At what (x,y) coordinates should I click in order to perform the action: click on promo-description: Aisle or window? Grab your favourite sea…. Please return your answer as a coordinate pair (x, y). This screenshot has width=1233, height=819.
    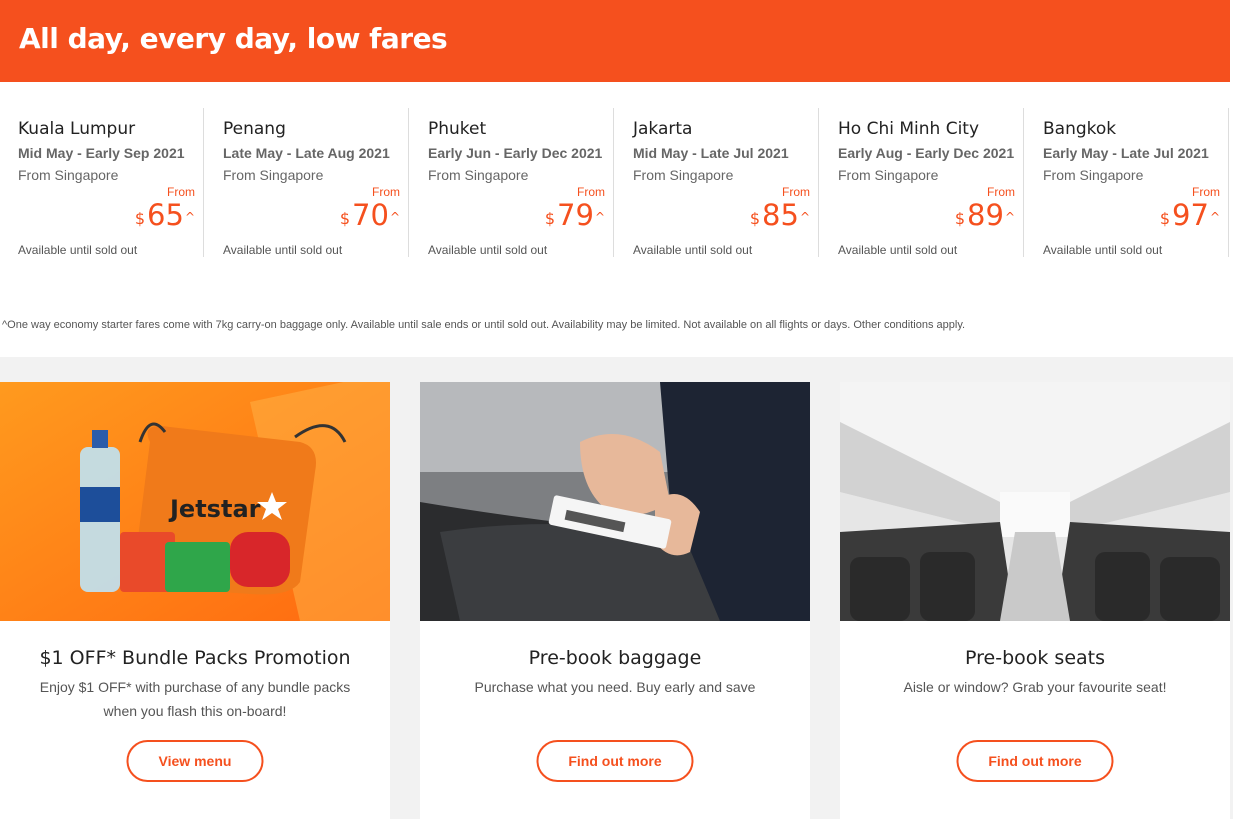
    Looking at the image, I should click on (1035, 687).